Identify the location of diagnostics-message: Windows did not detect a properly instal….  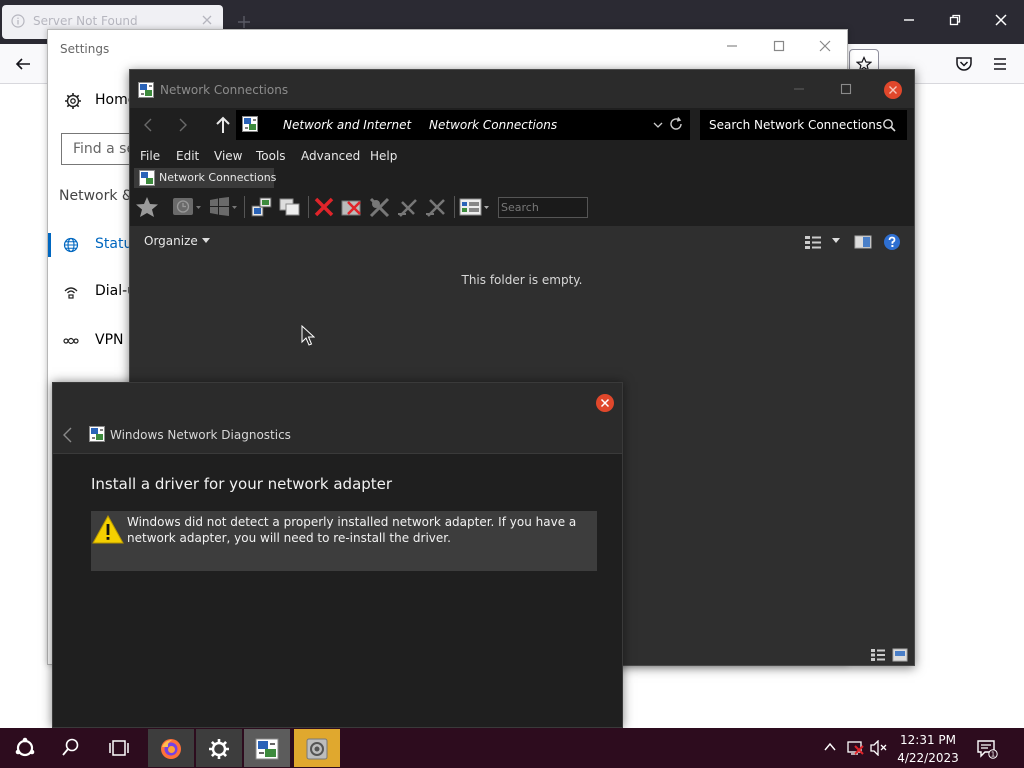
(352, 530).